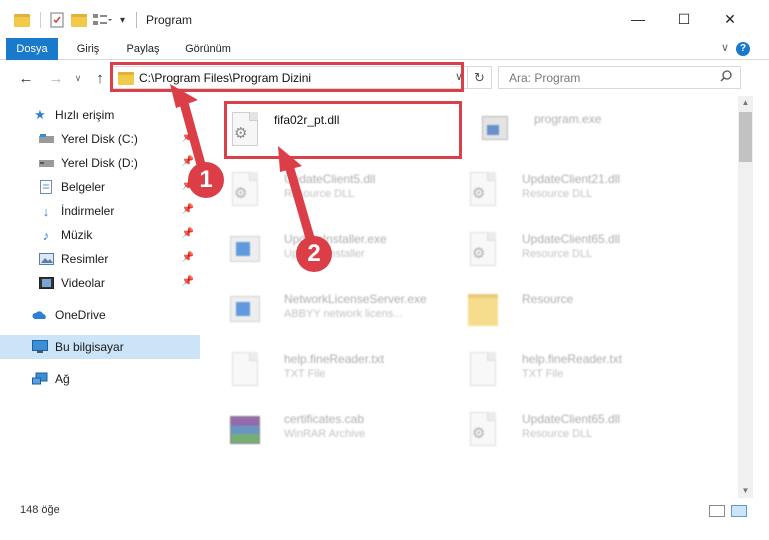  What do you see at coordinates (100, 115) in the screenshot?
I see `sidebar-item-quick-access: ★ Hızlı erişim` at bounding box center [100, 115].